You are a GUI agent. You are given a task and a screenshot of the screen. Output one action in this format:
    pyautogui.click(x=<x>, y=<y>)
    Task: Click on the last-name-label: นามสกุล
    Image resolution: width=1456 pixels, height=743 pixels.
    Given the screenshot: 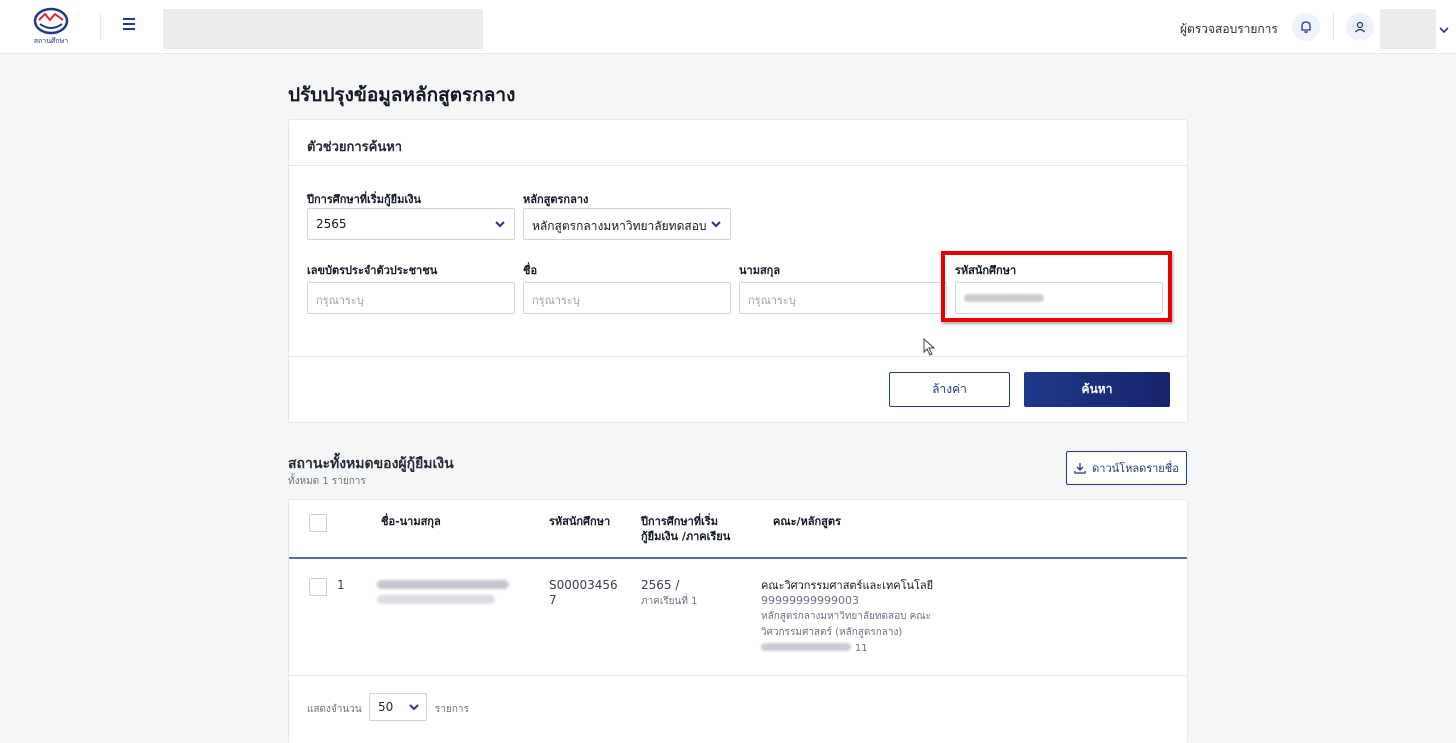 What is the action you would take?
    pyautogui.click(x=760, y=270)
    